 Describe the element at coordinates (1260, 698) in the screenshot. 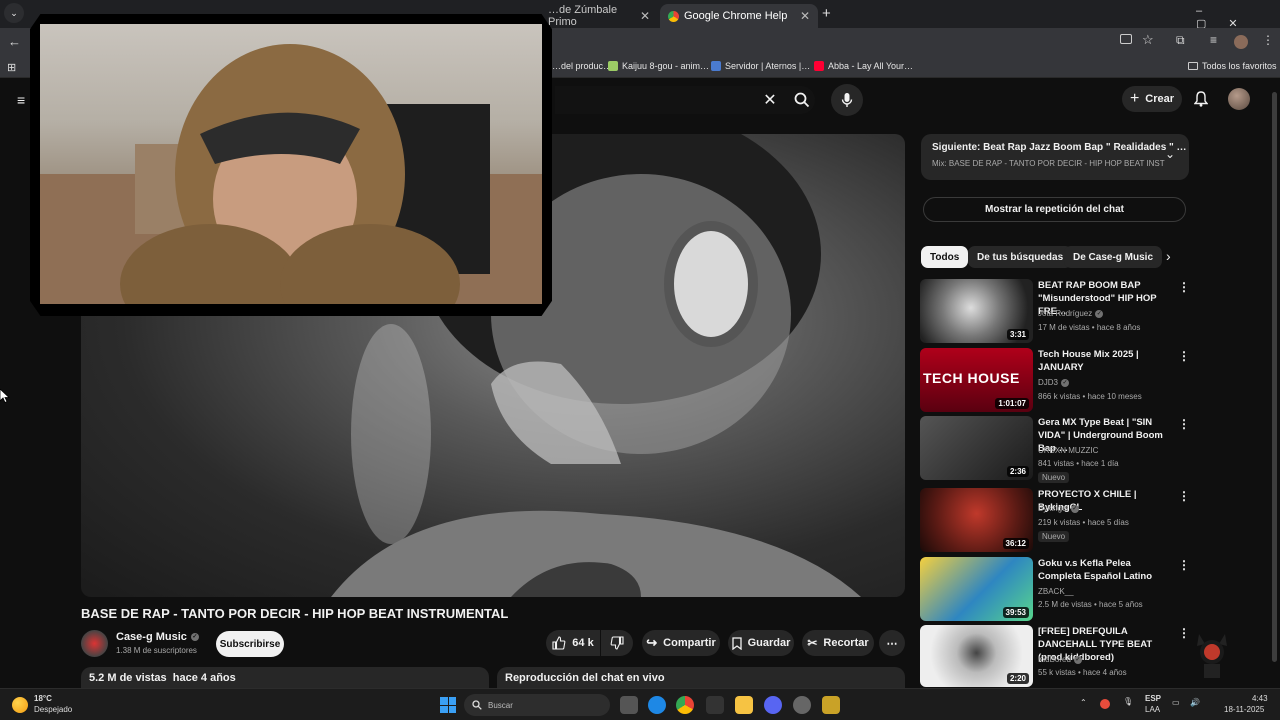

I see `clock-time: 4:43` at that location.